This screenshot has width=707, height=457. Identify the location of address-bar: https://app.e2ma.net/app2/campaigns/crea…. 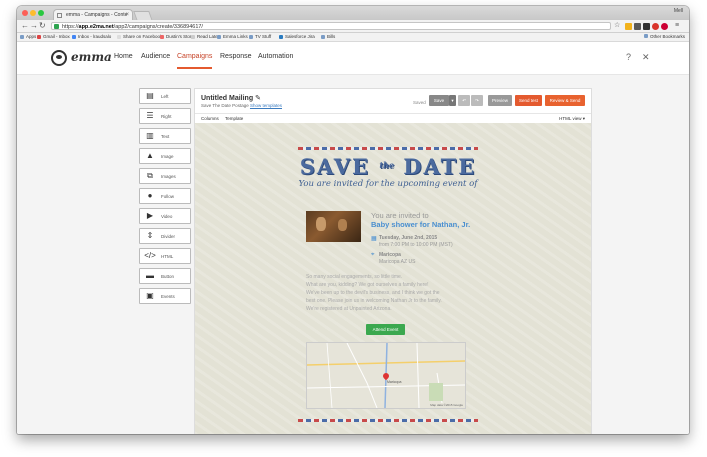
(331, 26).